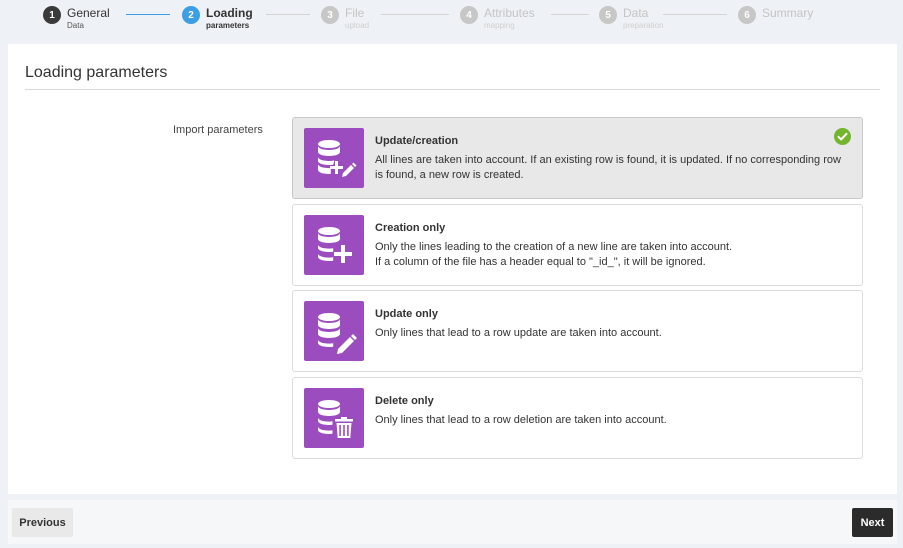 This screenshot has height=548, width=903. I want to click on step-summary: 6 Summary, so click(775, 14).